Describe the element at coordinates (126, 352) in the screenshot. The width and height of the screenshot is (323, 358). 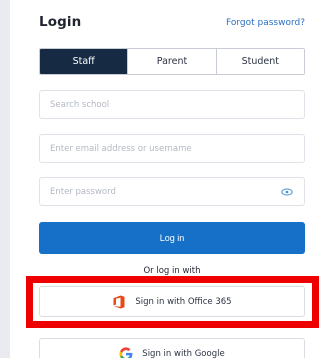
I see `google-icon` at that location.